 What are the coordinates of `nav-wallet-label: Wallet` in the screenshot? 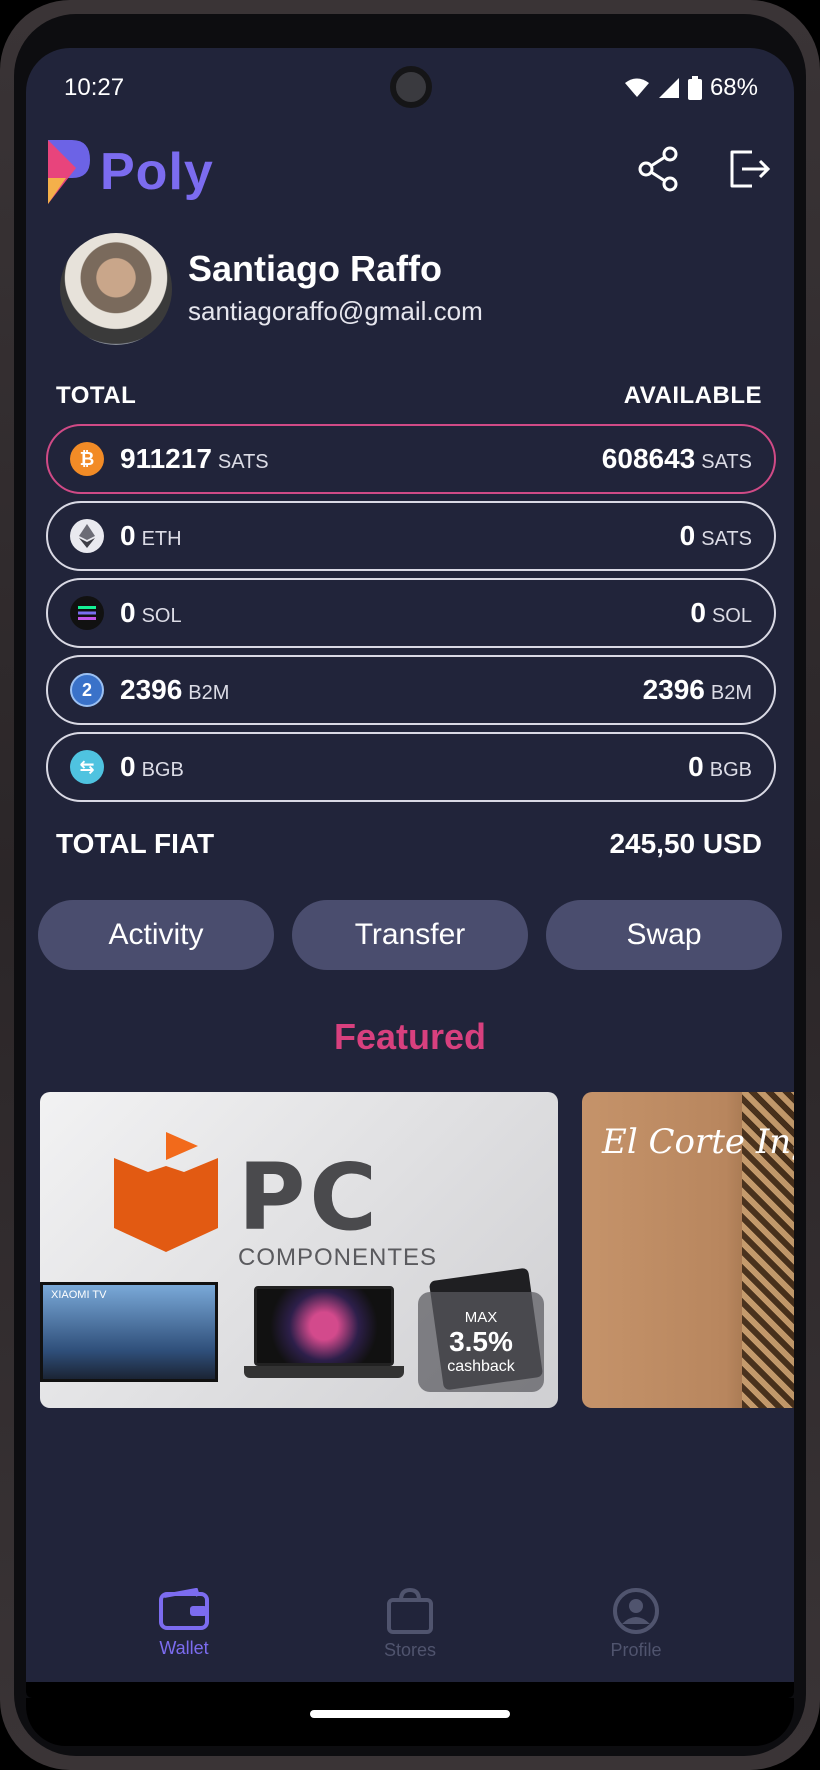 It's located at (184, 1648).